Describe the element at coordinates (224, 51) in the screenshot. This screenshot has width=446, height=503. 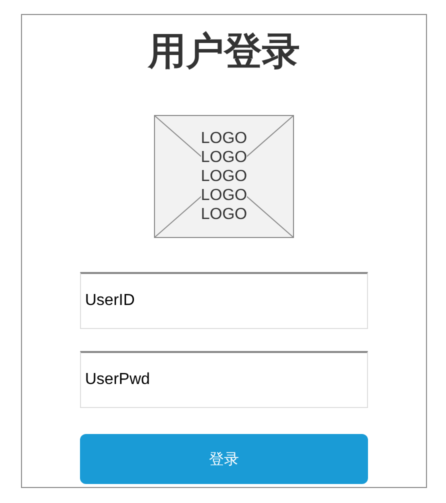
I see `page-title: 用户登录` at that location.